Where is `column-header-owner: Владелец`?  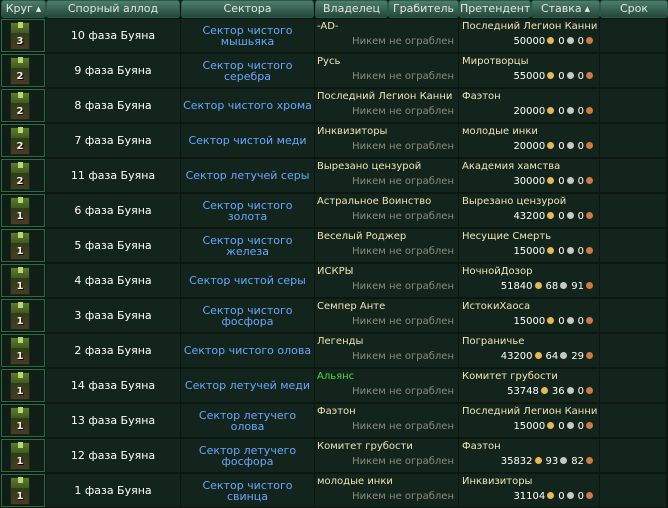
column-header-owner: Владелец is located at coordinates (351, 9).